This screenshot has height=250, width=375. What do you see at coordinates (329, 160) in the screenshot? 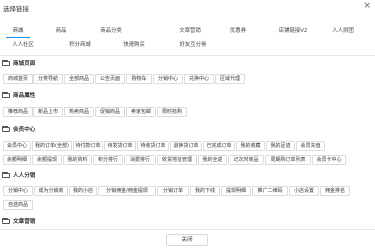
I see `link-chip: 会员卡中心` at bounding box center [329, 160].